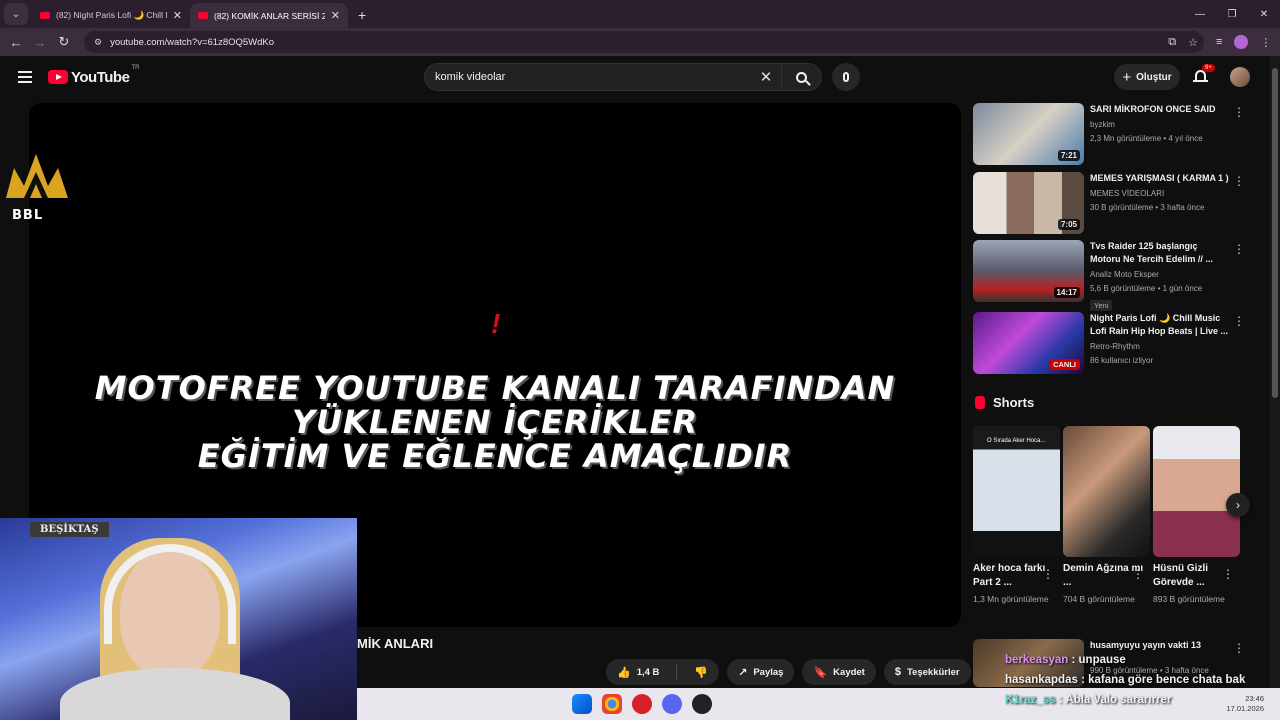  Describe the element at coordinates (495, 388) in the screenshot. I see `overlay-line: MOTOFREE YOUTUBE KANALI TARAFINDAN` at that location.